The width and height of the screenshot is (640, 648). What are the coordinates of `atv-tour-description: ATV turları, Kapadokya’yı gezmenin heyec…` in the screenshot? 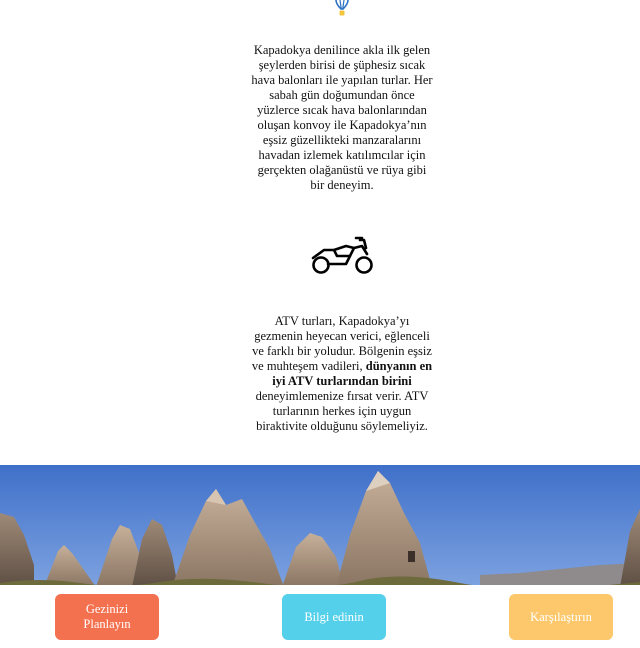 It's located at (342, 373).